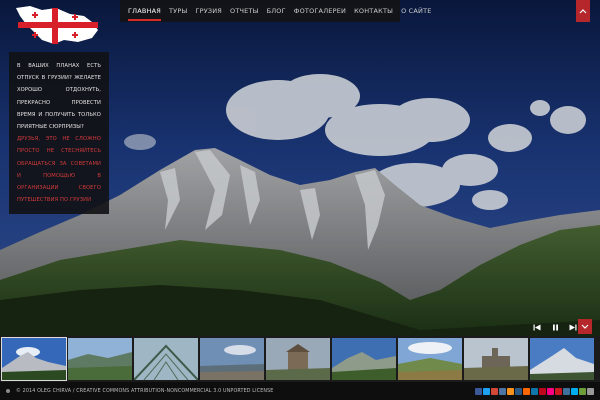 The height and width of the screenshot is (400, 600). I want to click on slideshow-controls, so click(555, 327).